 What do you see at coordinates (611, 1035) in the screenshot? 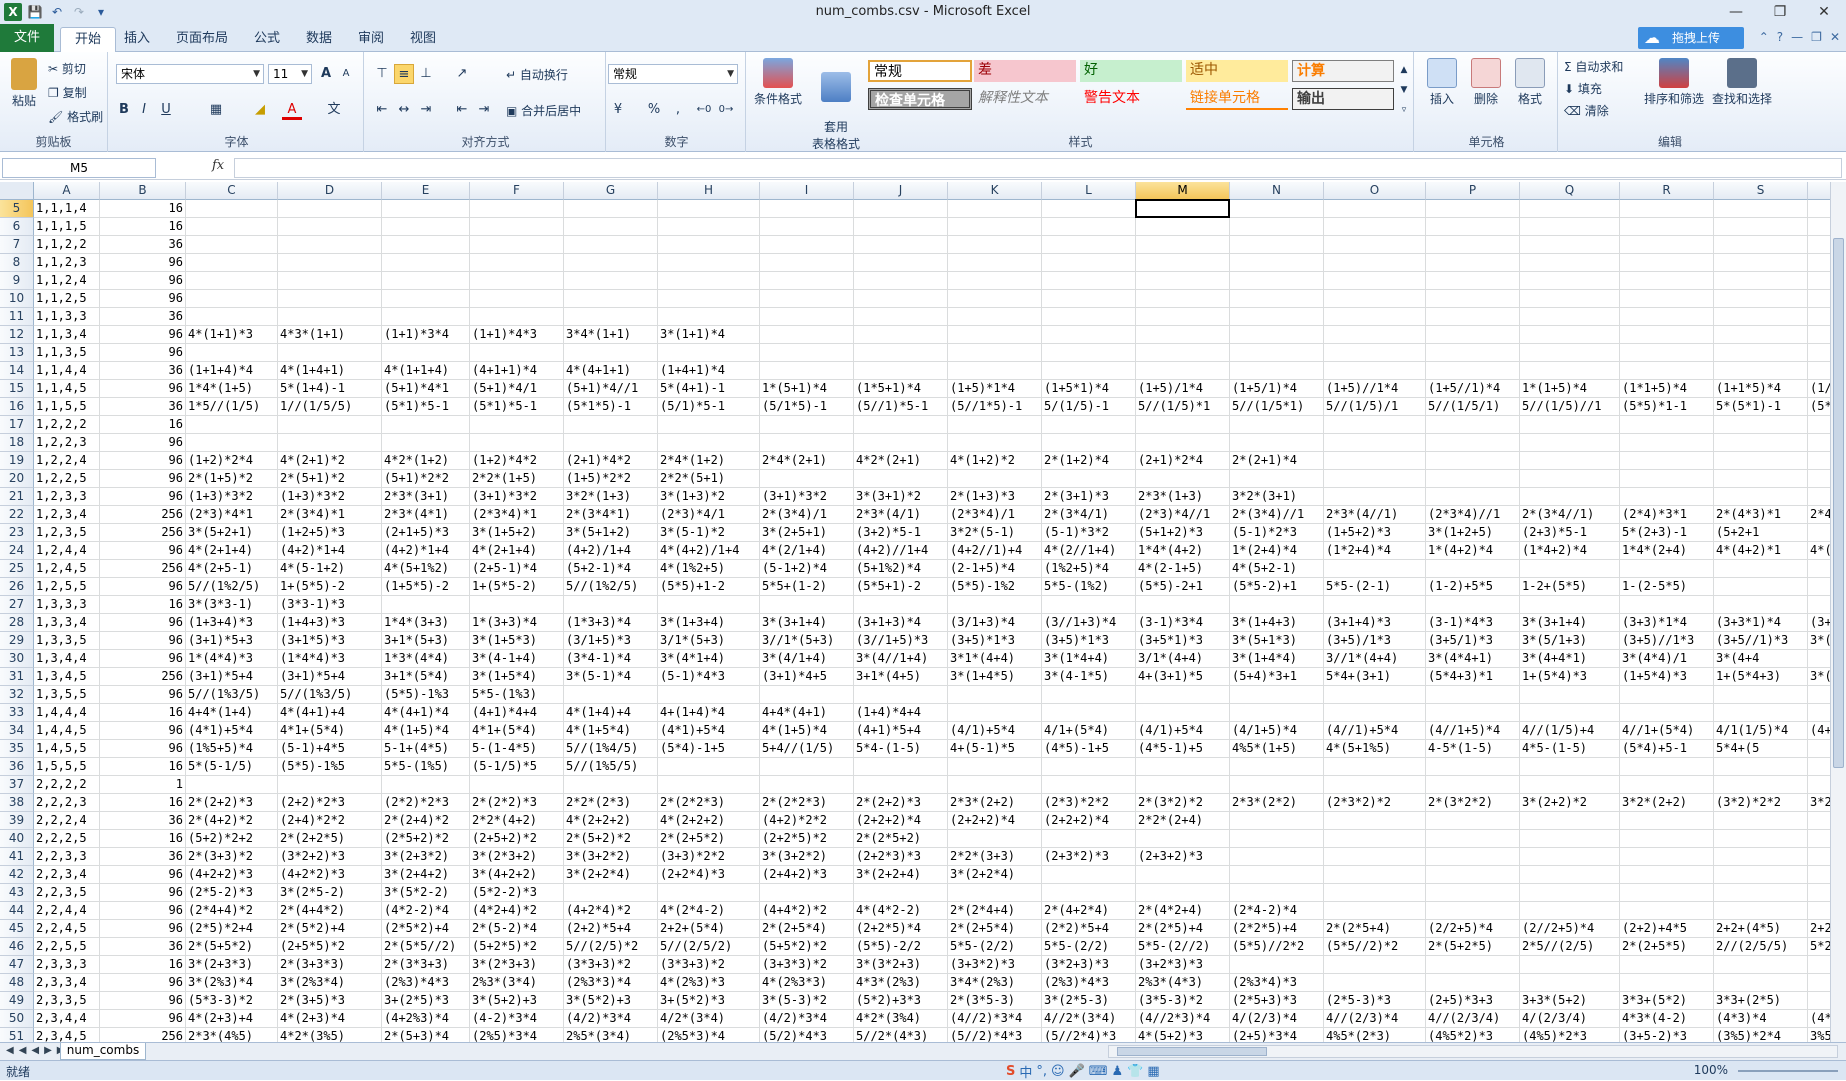
I see `table-cell: 2%5*(3*4)` at bounding box center [611, 1035].